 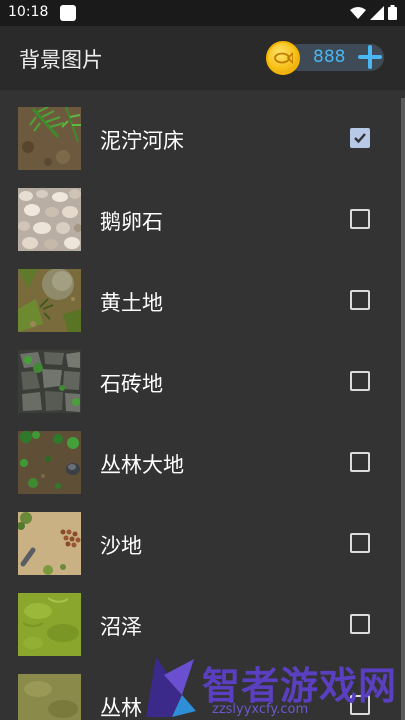 What do you see at coordinates (377, 12) in the screenshot?
I see `signal-icon` at bounding box center [377, 12].